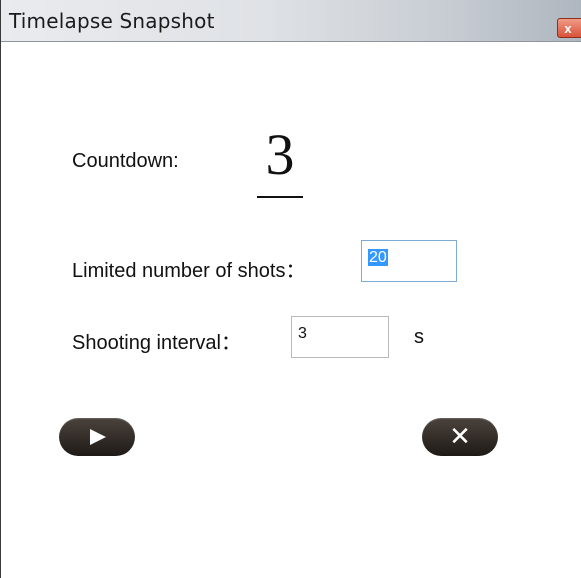 The width and height of the screenshot is (581, 578). What do you see at coordinates (302, 333) in the screenshot?
I see `interval-input-value: 3` at bounding box center [302, 333].